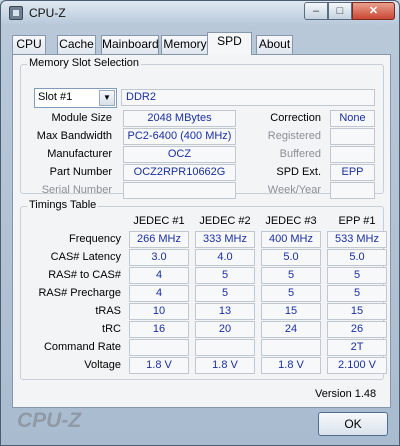 Image resolution: width=400 pixels, height=446 pixels. What do you see at coordinates (159, 239) in the screenshot?
I see `timing-value-cell: 266 MHz` at bounding box center [159, 239].